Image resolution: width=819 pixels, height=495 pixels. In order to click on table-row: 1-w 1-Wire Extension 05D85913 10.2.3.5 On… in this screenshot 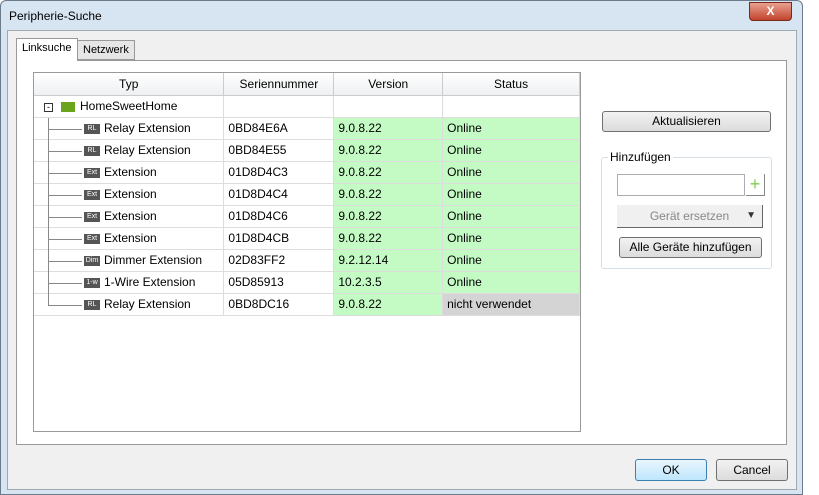, I will do `click(307, 282)`.